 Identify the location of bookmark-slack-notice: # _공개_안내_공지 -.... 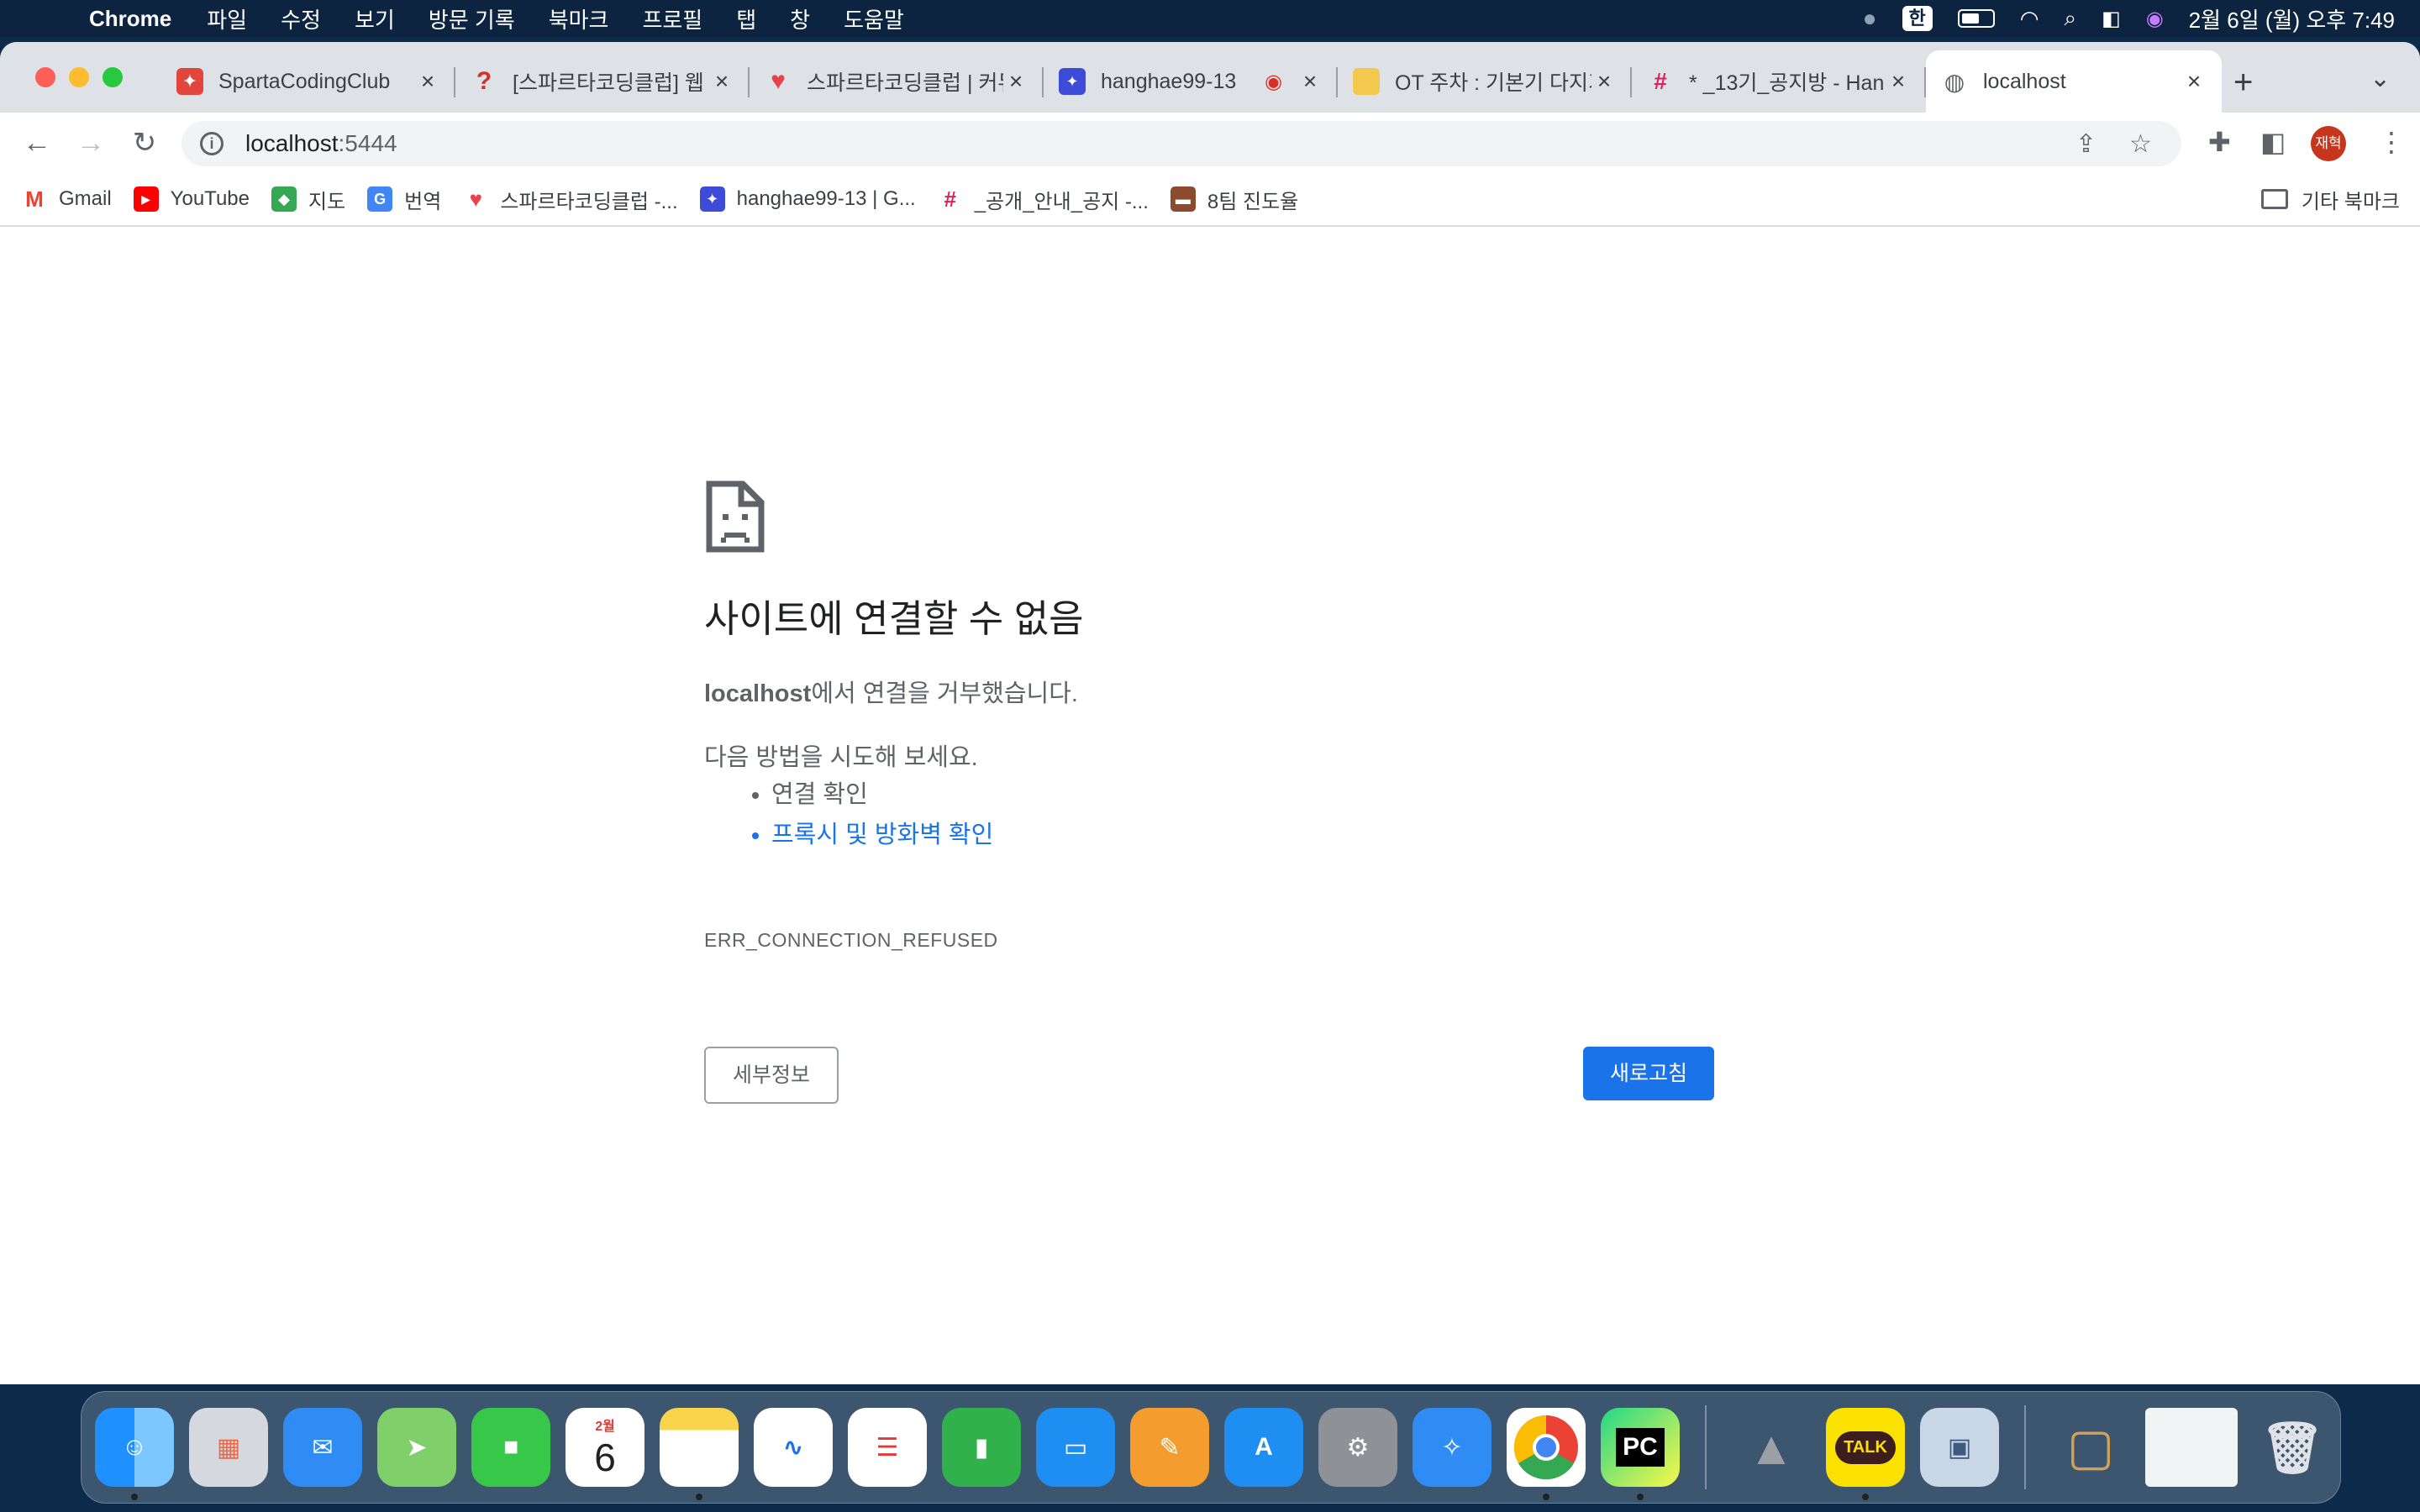
(1043, 199).